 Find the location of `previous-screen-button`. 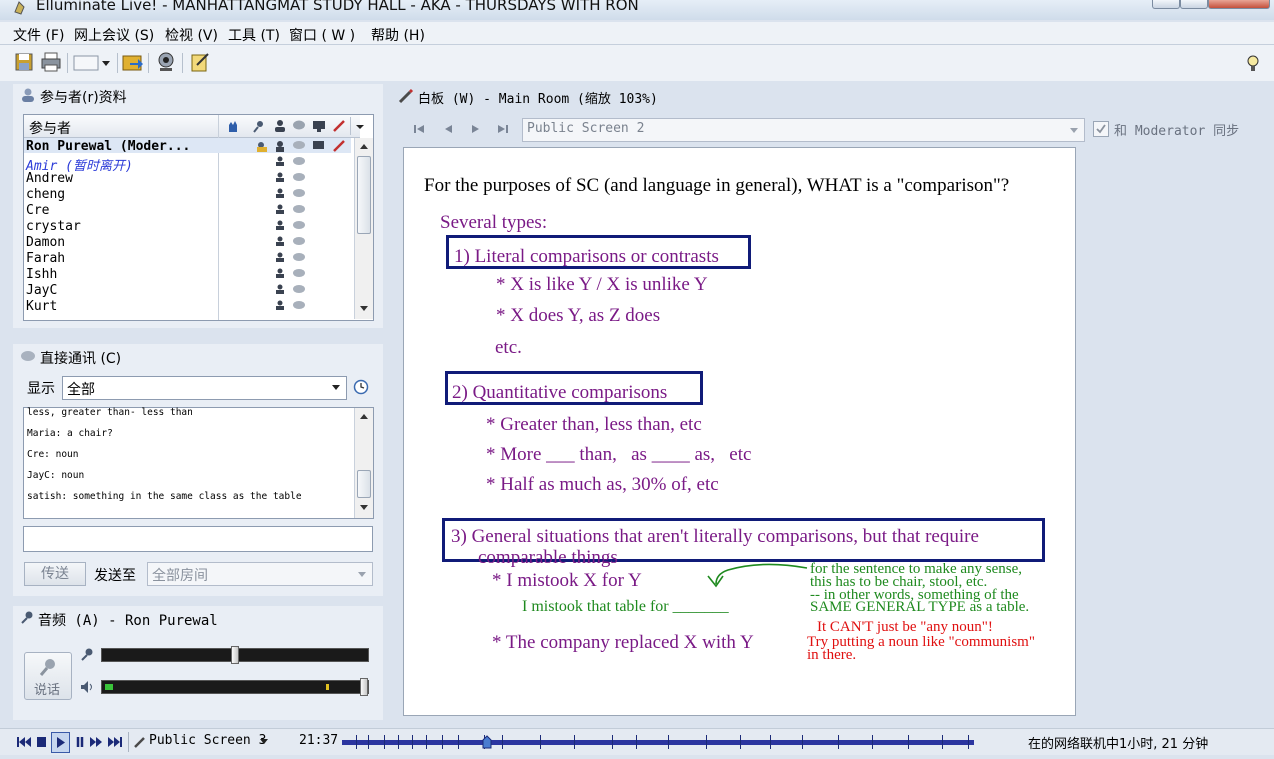

previous-screen-button is located at coordinates (448, 129).